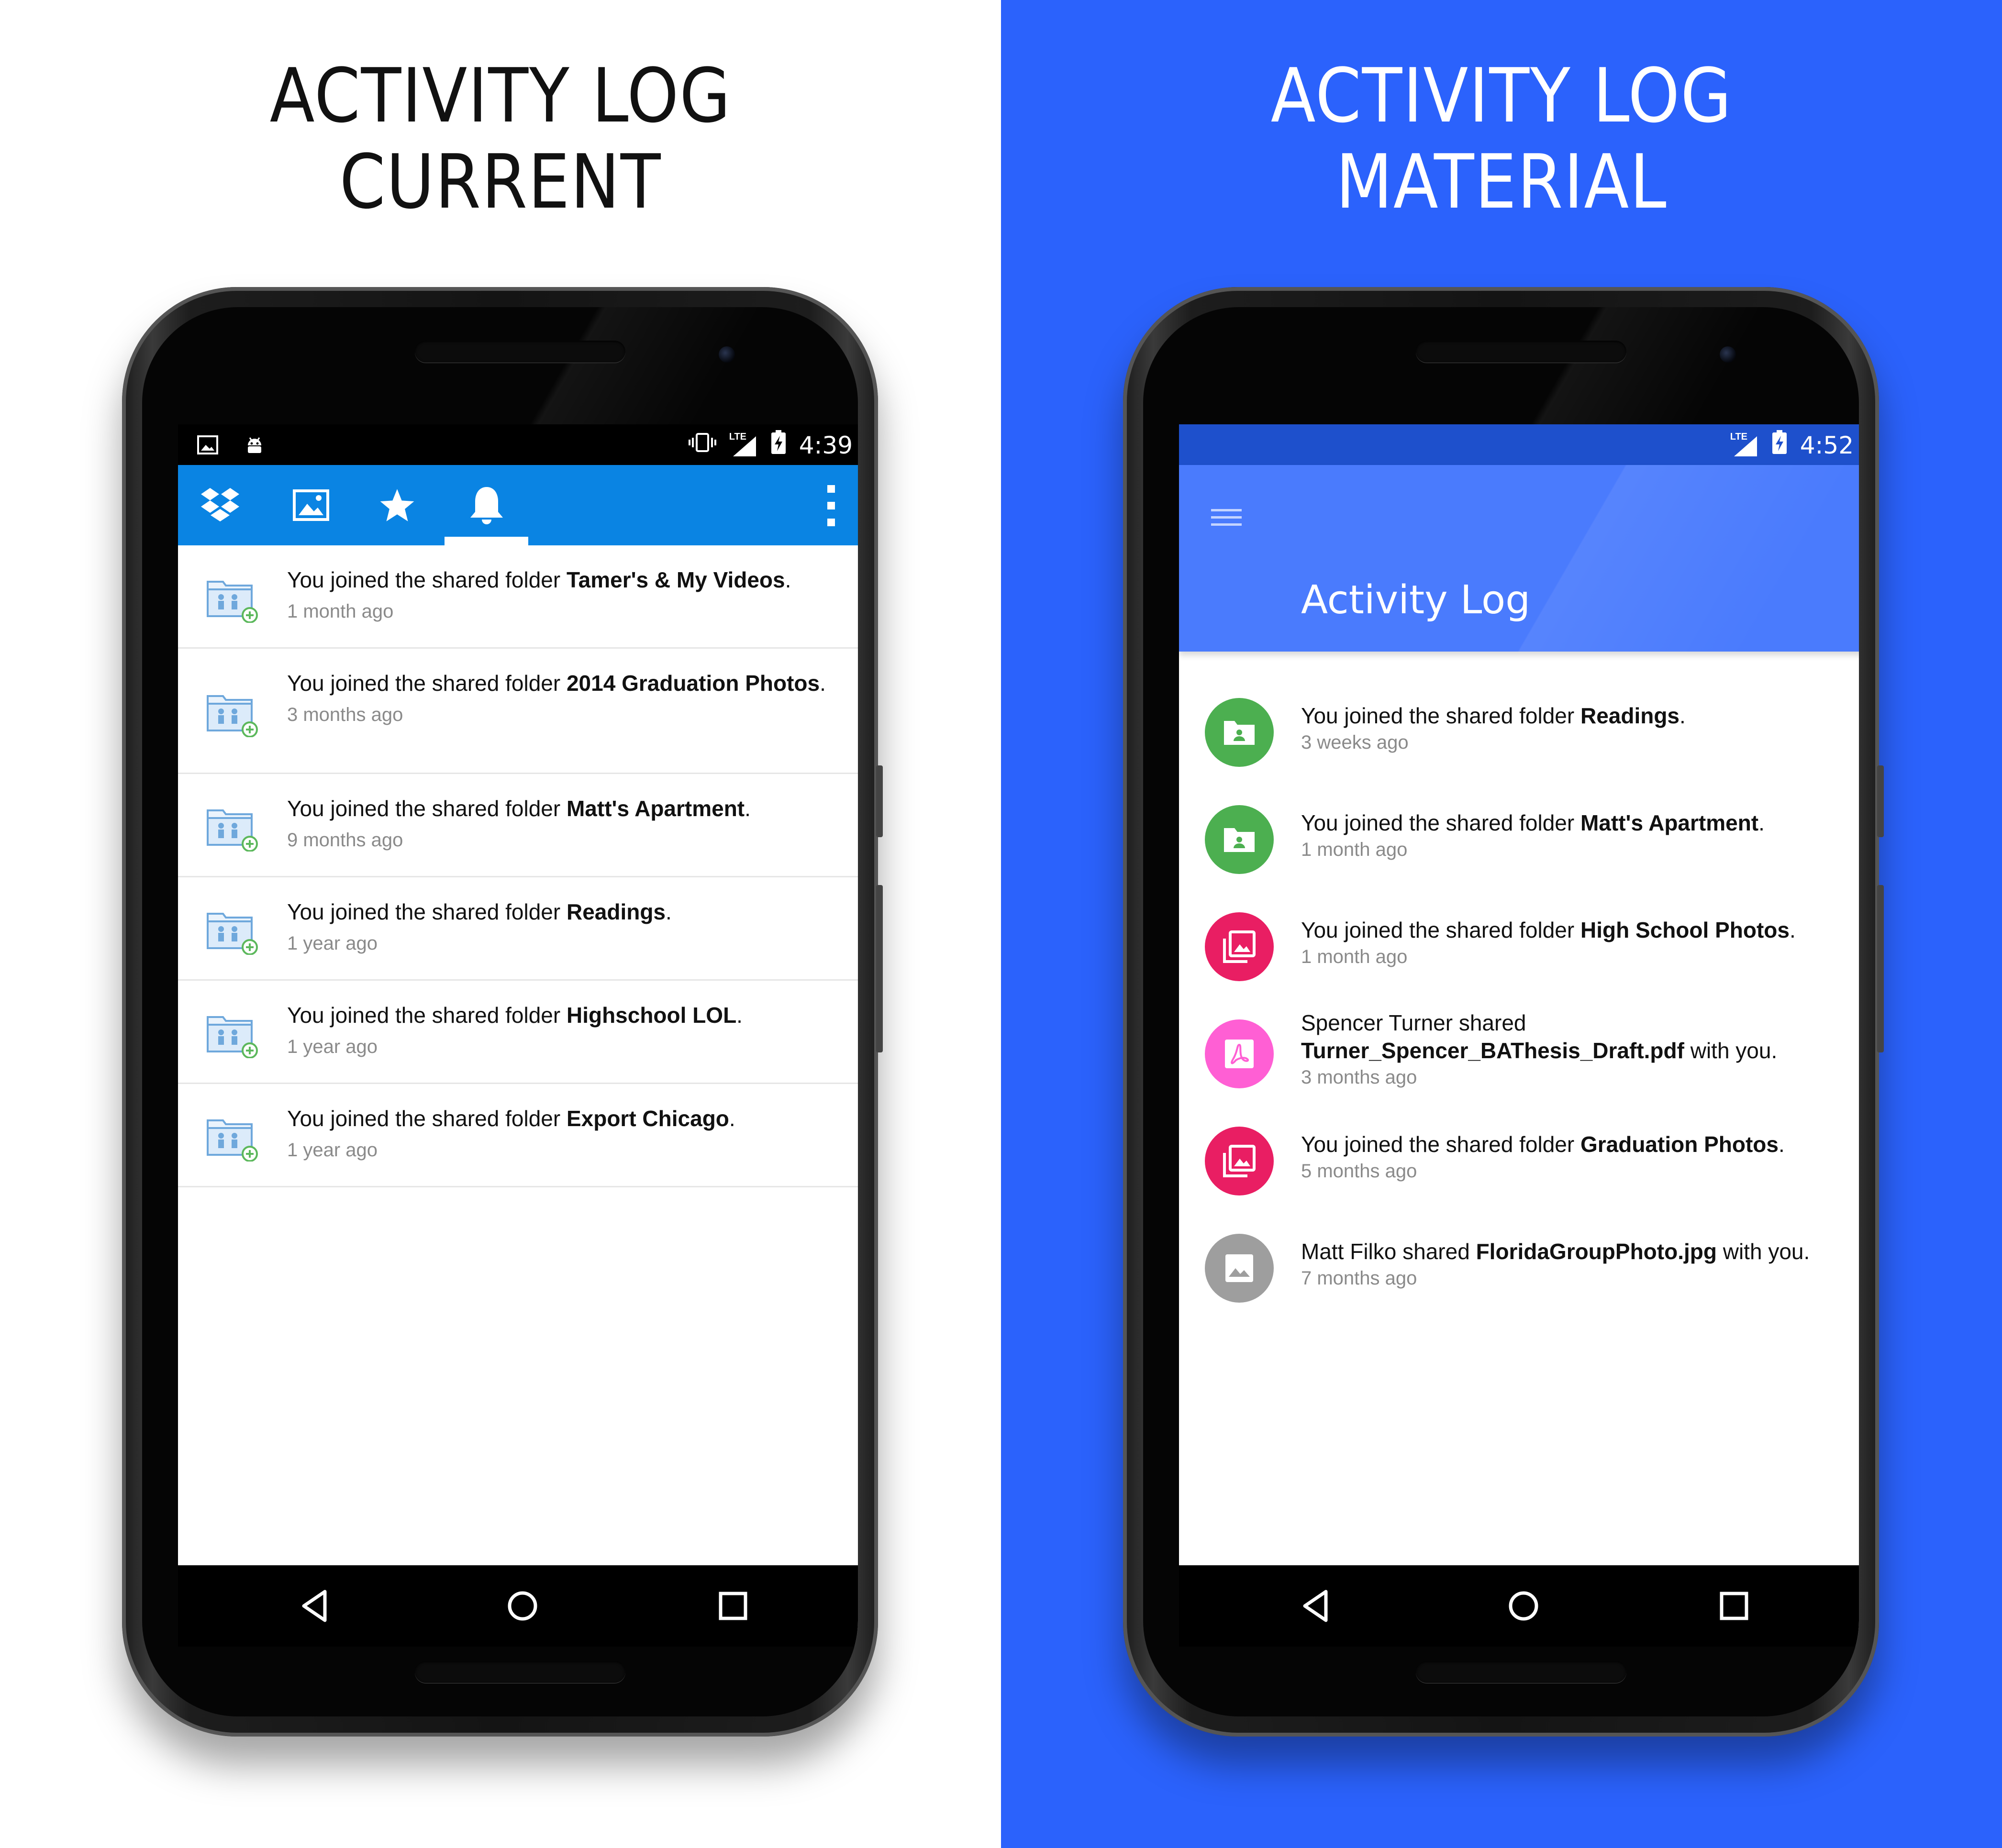  What do you see at coordinates (651, 1015) in the screenshot?
I see `folder-name: Highschool LOL` at bounding box center [651, 1015].